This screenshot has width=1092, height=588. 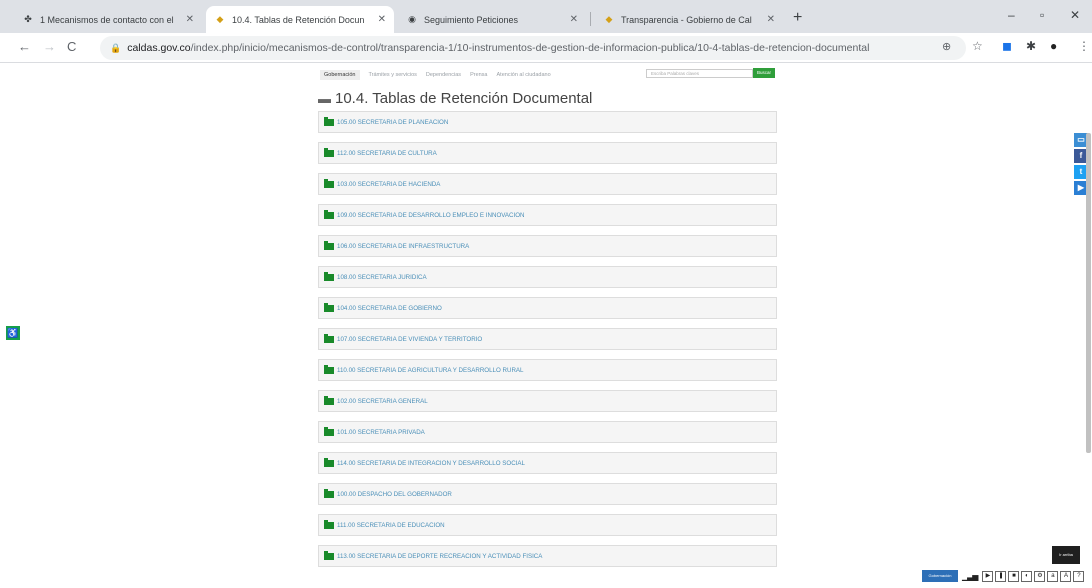 What do you see at coordinates (988, 576) in the screenshot?
I see `play-icon: ▶` at bounding box center [988, 576].